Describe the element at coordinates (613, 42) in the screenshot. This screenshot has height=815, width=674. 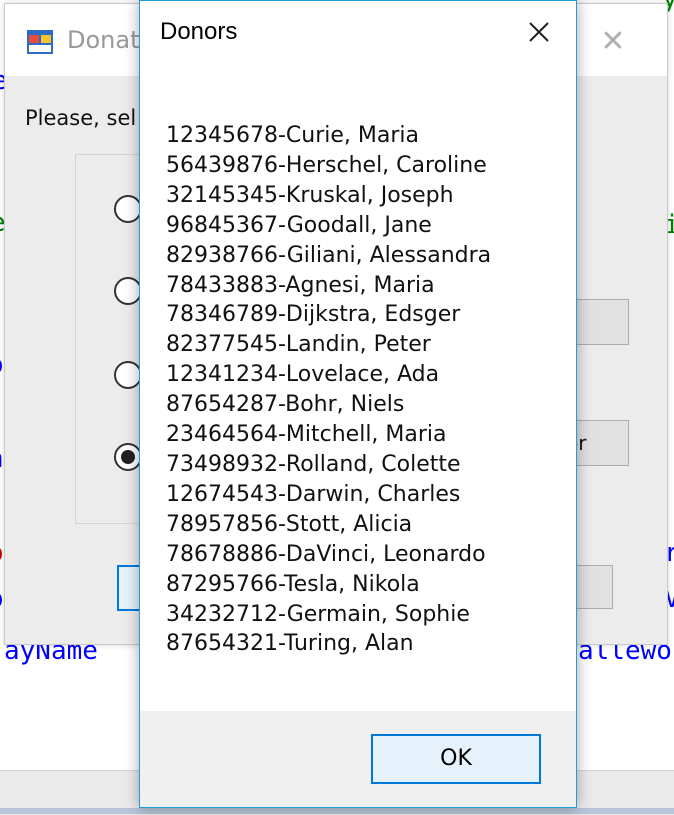
I see `close-icon: ✕` at that location.